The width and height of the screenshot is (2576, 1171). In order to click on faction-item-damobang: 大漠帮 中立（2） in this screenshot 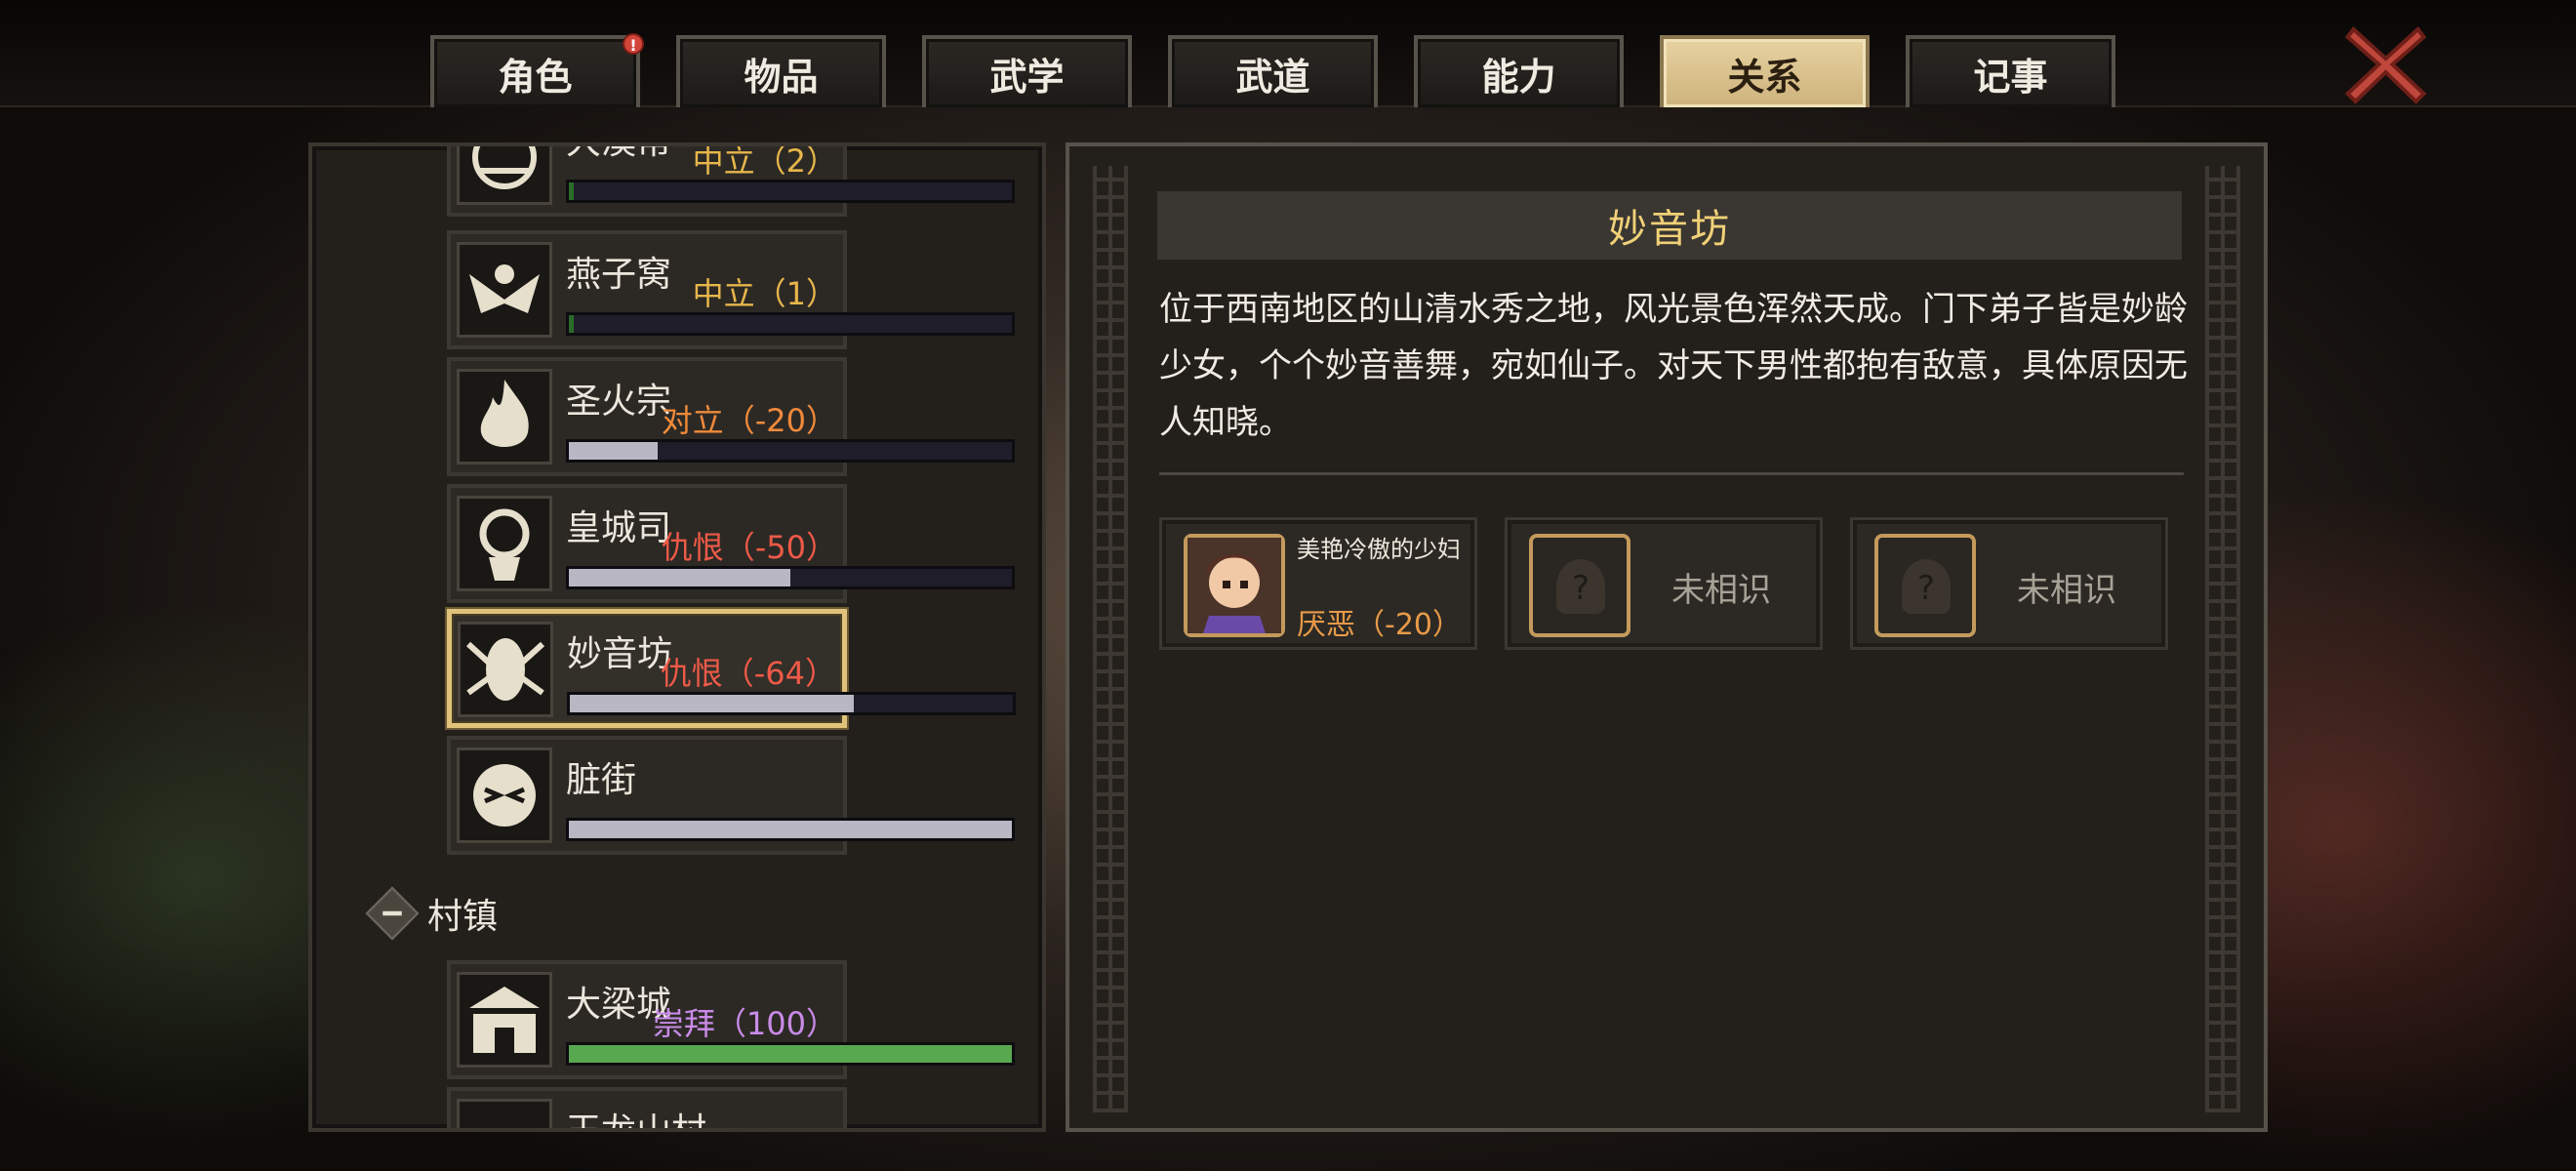, I will do `click(731, 179)`.